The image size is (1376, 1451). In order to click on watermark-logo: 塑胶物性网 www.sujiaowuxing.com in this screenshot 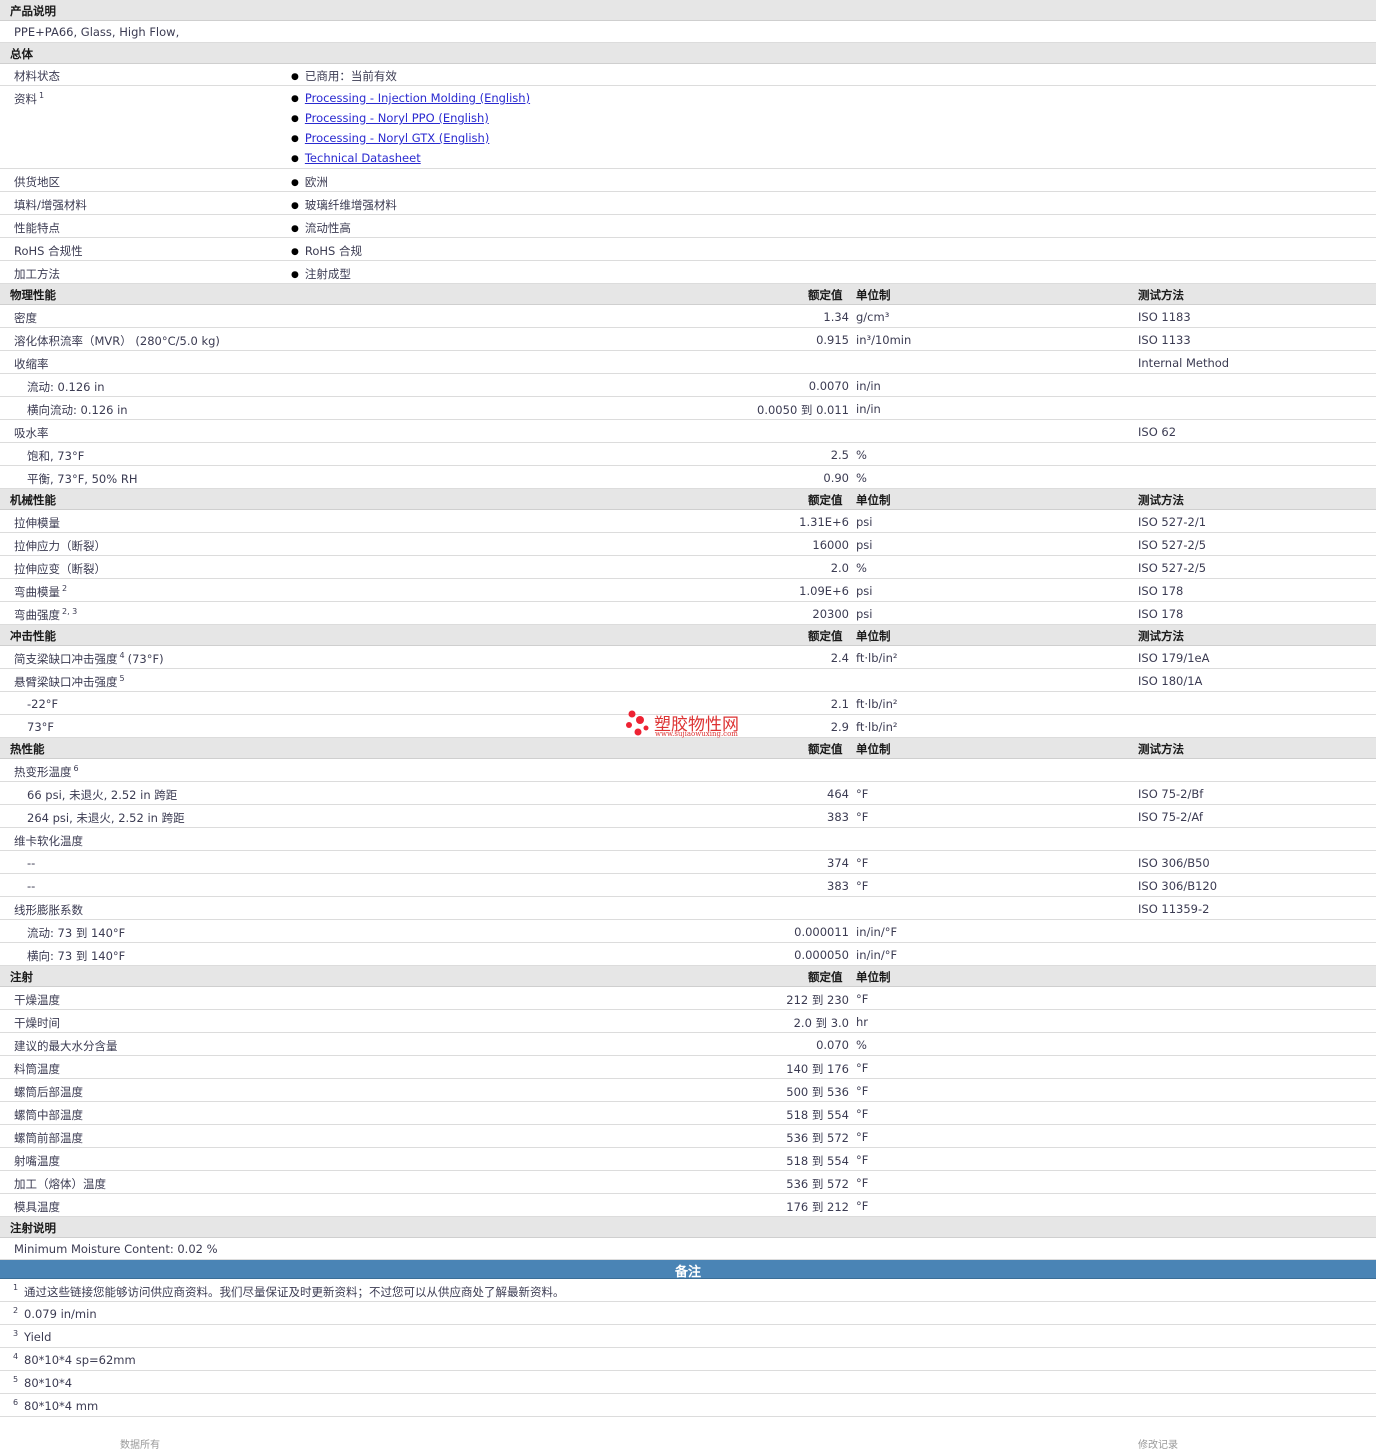, I will do `click(694, 726)`.